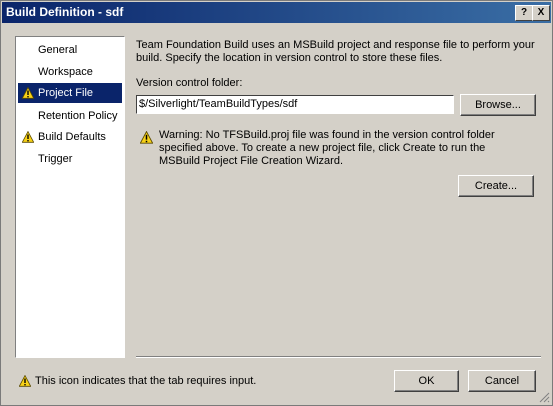 Image resolution: width=553 pixels, height=406 pixels. I want to click on sidebar-item-project-file: Project File, so click(70, 93).